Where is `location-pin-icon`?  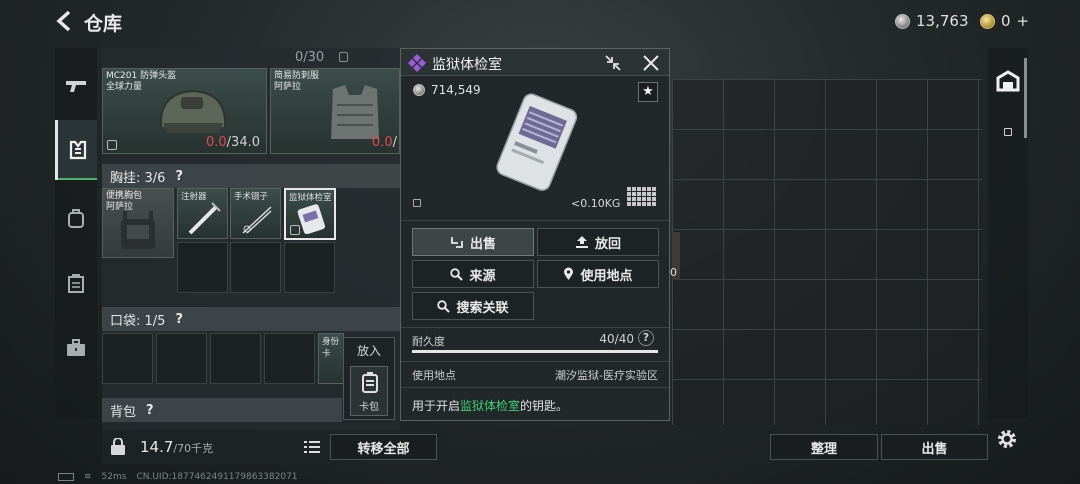 location-pin-icon is located at coordinates (569, 273).